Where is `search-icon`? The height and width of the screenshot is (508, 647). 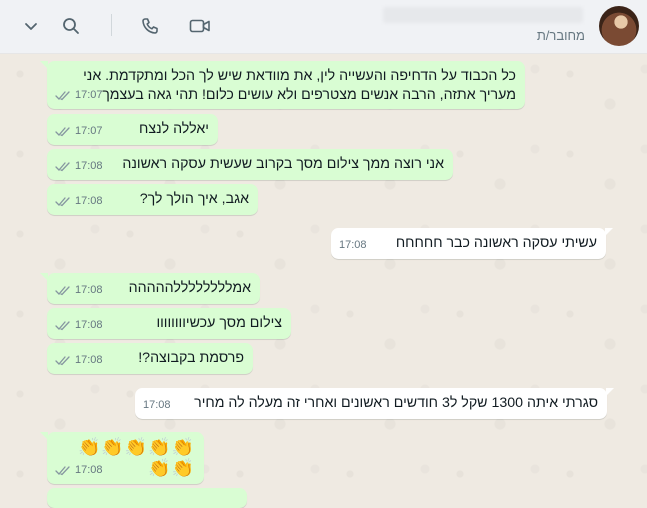 search-icon is located at coordinates (71, 26).